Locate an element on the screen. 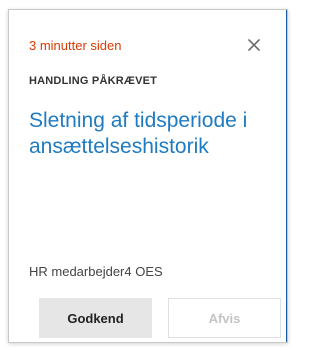  approve-button: Godkend is located at coordinates (95, 318).